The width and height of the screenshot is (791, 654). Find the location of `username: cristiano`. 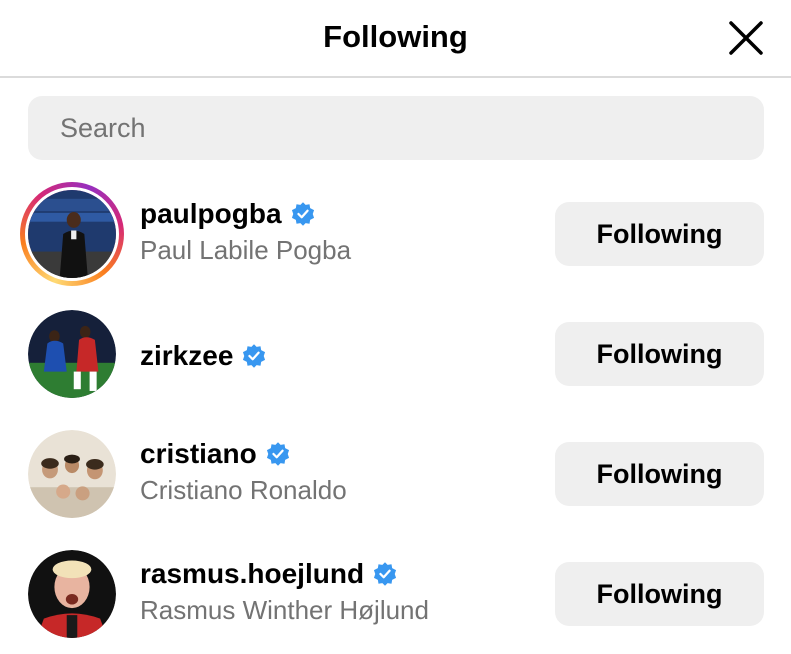

username: cristiano is located at coordinates (198, 454).